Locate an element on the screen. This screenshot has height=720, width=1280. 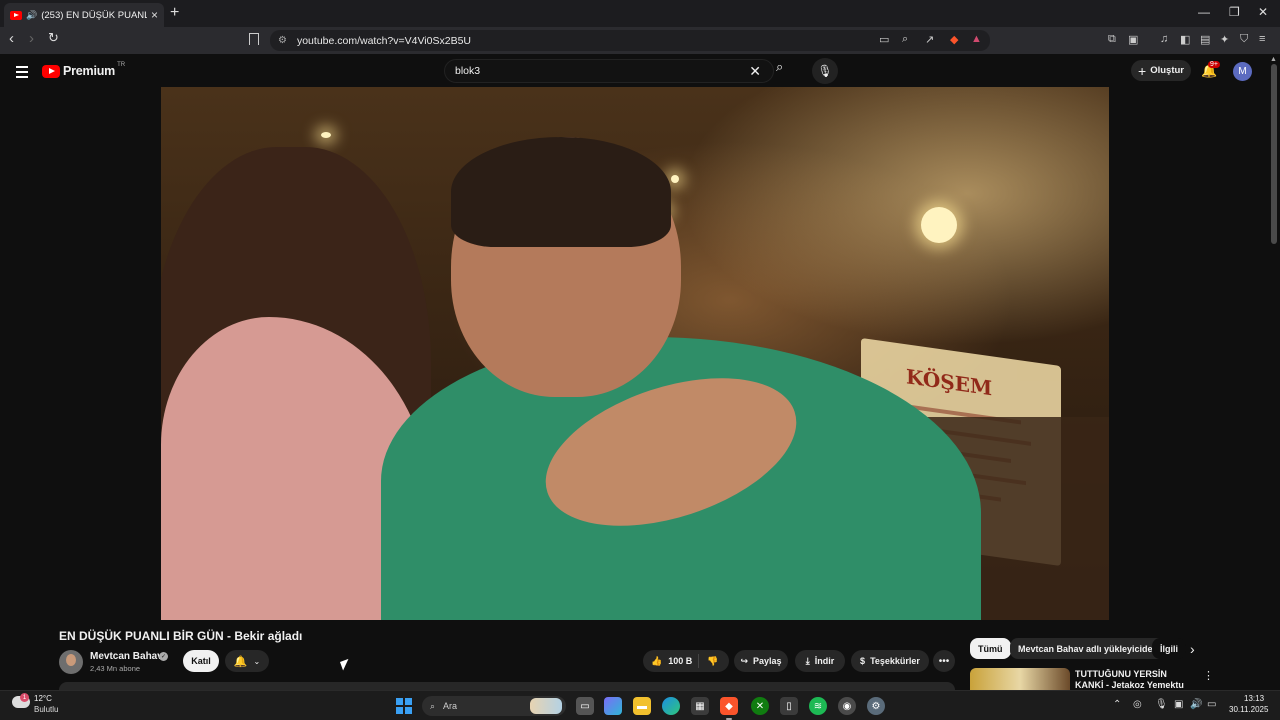
search-icon: ⌕ is located at coordinates (779, 67).